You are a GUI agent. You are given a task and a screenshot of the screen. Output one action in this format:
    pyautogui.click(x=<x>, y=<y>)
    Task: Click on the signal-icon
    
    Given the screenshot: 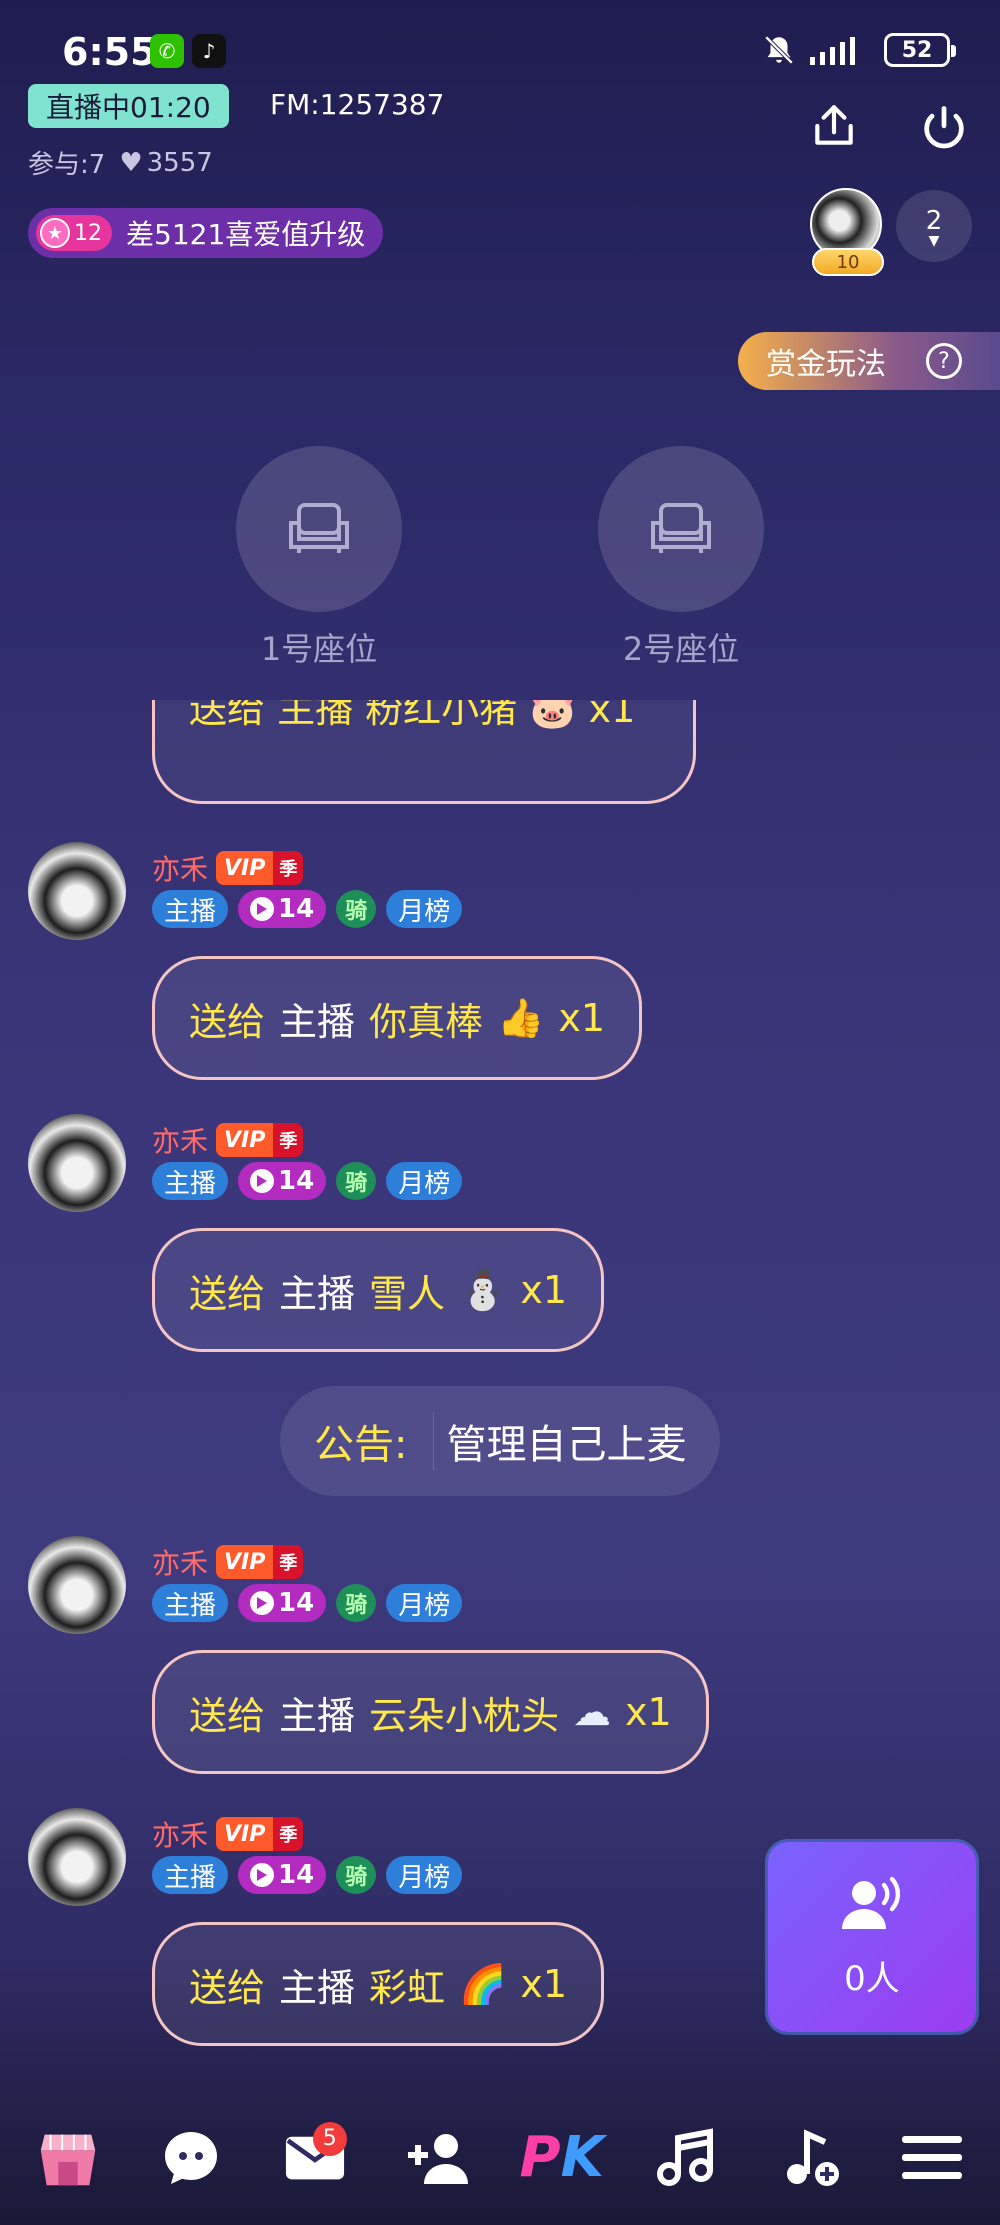 What is the action you would take?
    pyautogui.click(x=832, y=51)
    